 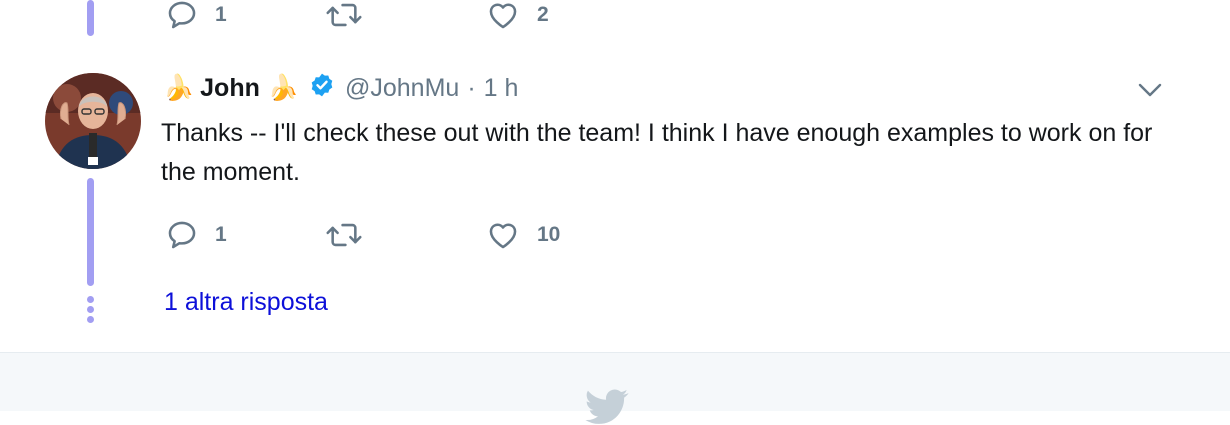 What do you see at coordinates (501, 88) in the screenshot?
I see `timestamp: 1 h` at bounding box center [501, 88].